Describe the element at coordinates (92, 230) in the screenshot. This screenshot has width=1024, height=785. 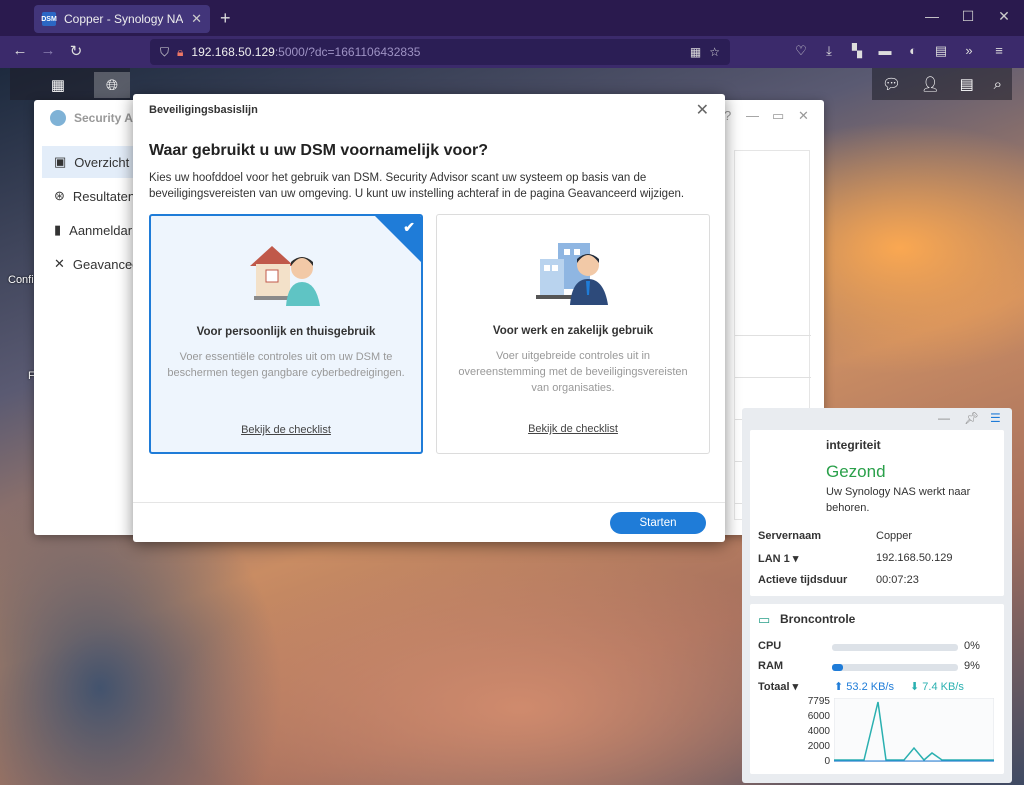
I see `sidebar-item-login: ▮ Aanmeldar` at that location.